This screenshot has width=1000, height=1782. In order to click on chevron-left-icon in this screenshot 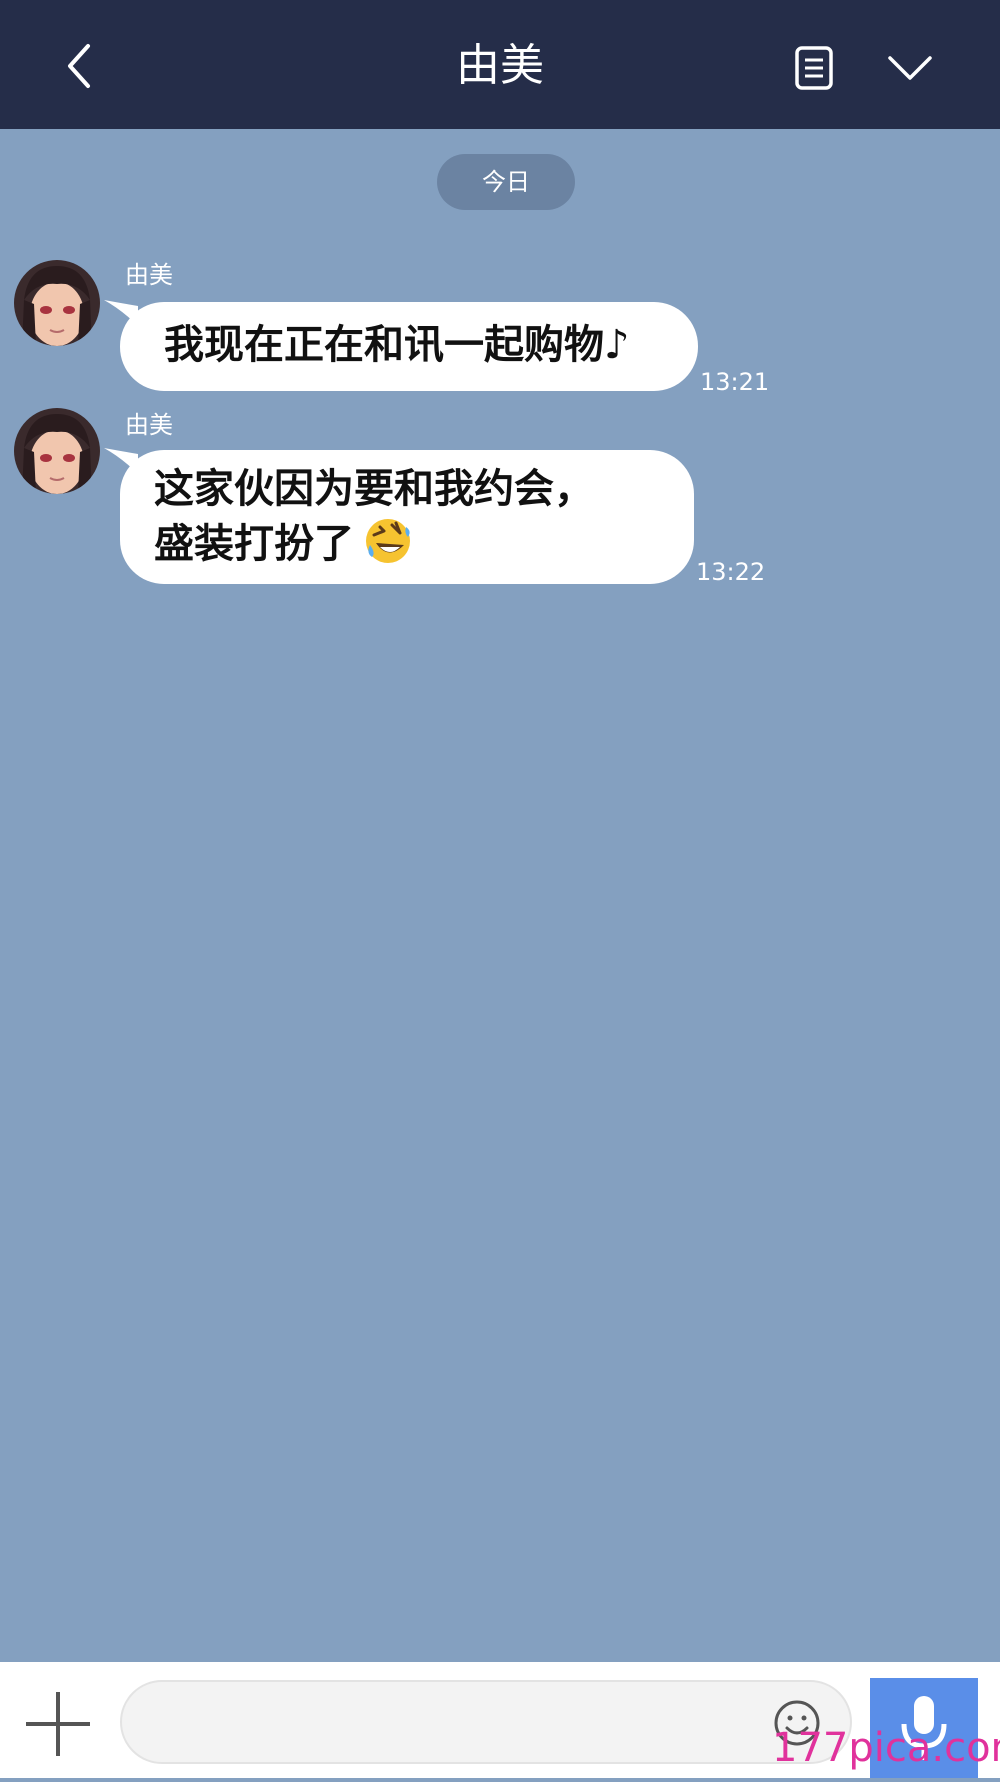, I will do `click(79, 66)`.